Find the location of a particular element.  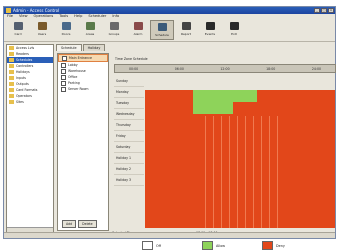

app-icon is located at coordinates (8, 10).